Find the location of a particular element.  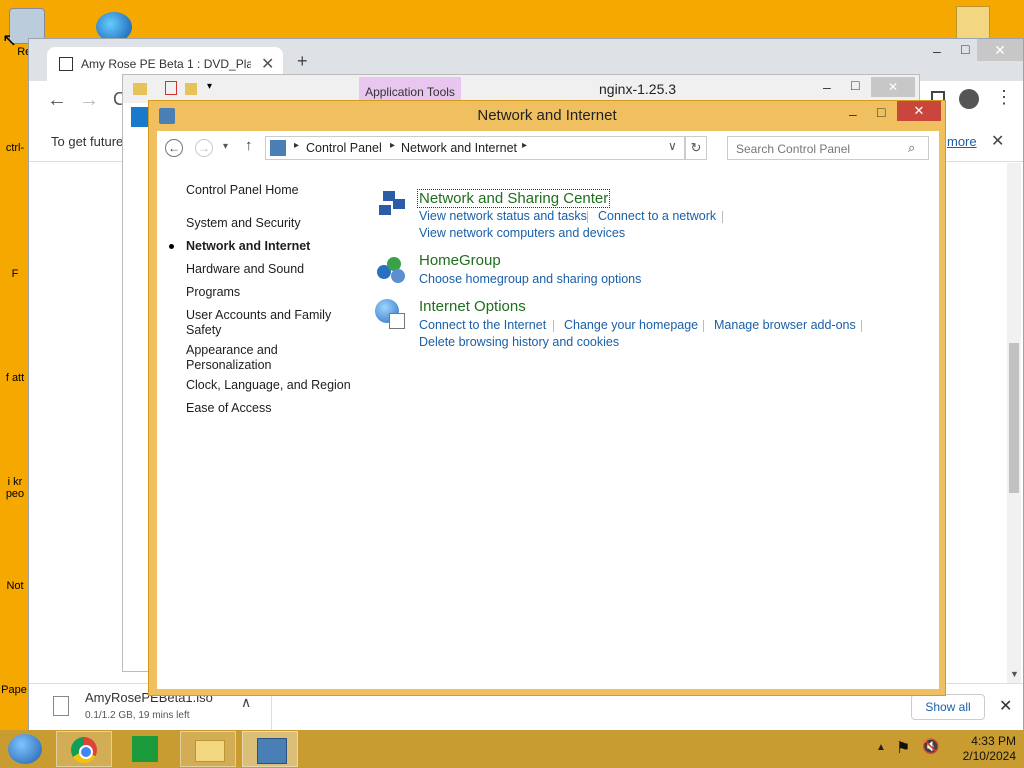

breadcrumb-control-panel: Control Panel is located at coordinates (344, 148).